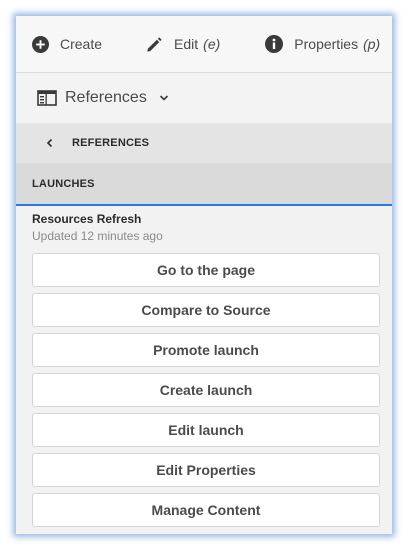  I want to click on create-label: Create, so click(81, 44).